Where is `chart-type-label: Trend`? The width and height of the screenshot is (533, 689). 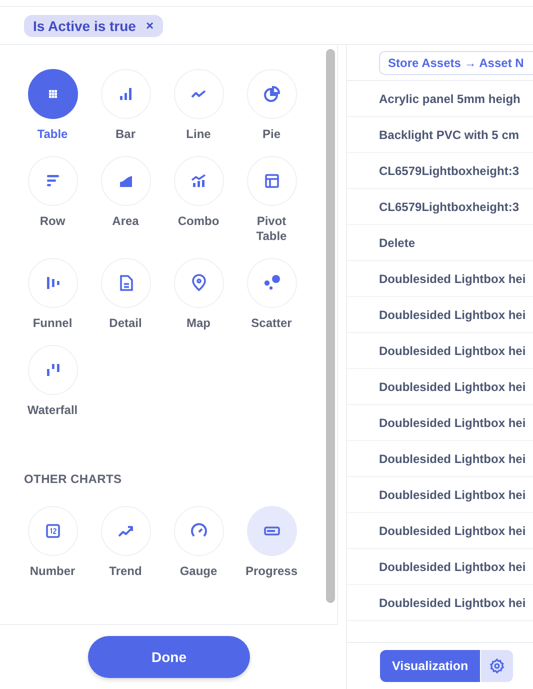
chart-type-label: Trend is located at coordinates (126, 571).